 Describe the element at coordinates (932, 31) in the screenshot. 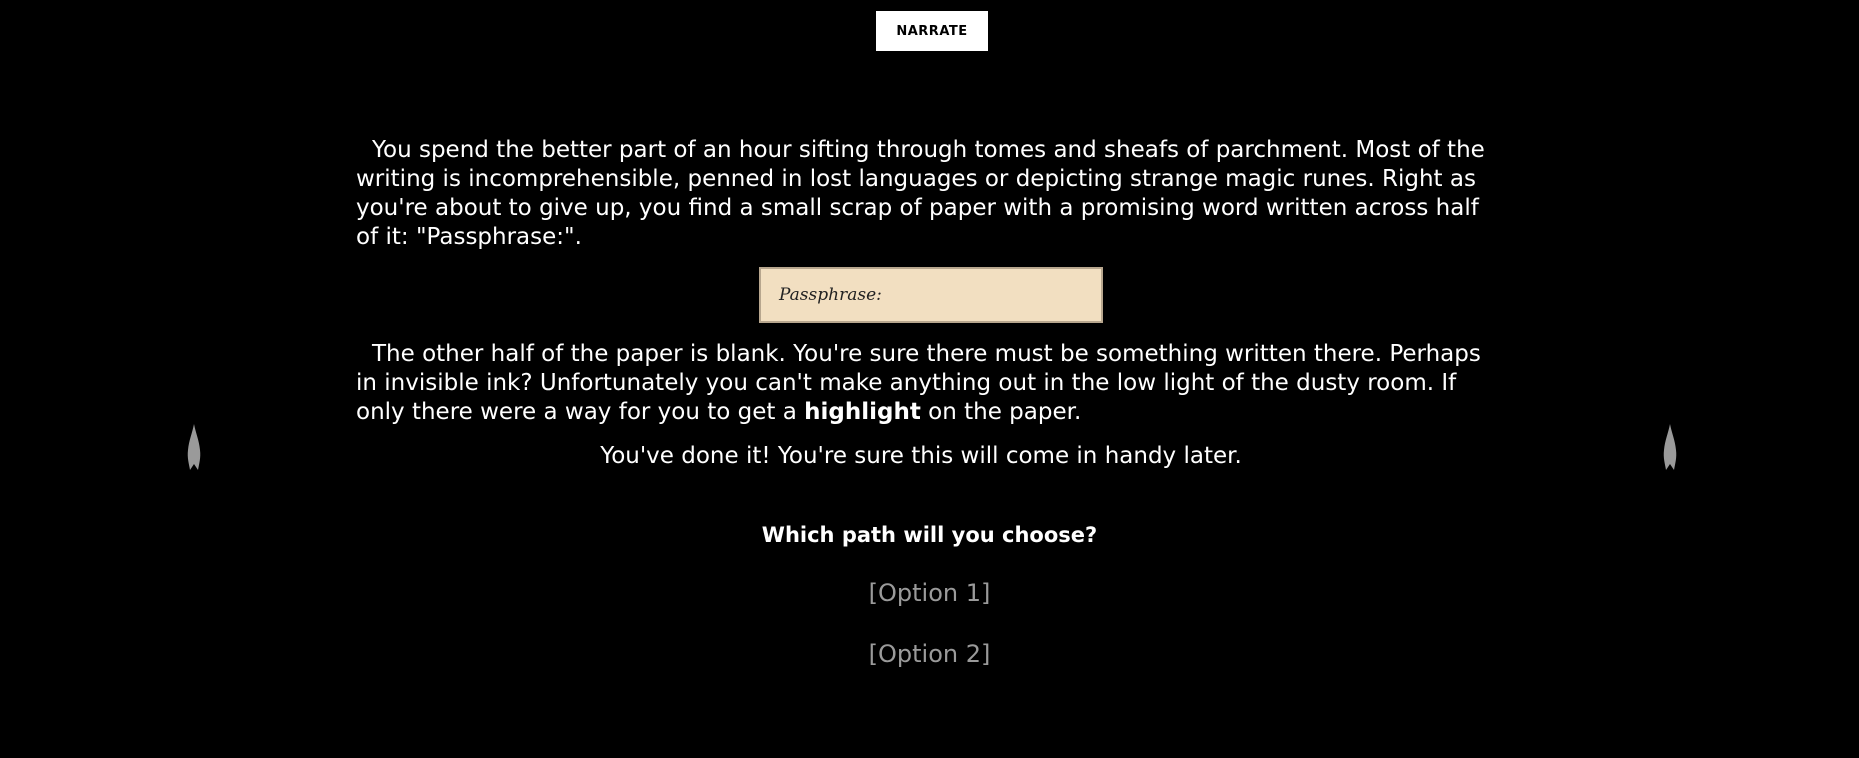

I see `narrate-button: NARRATE` at that location.